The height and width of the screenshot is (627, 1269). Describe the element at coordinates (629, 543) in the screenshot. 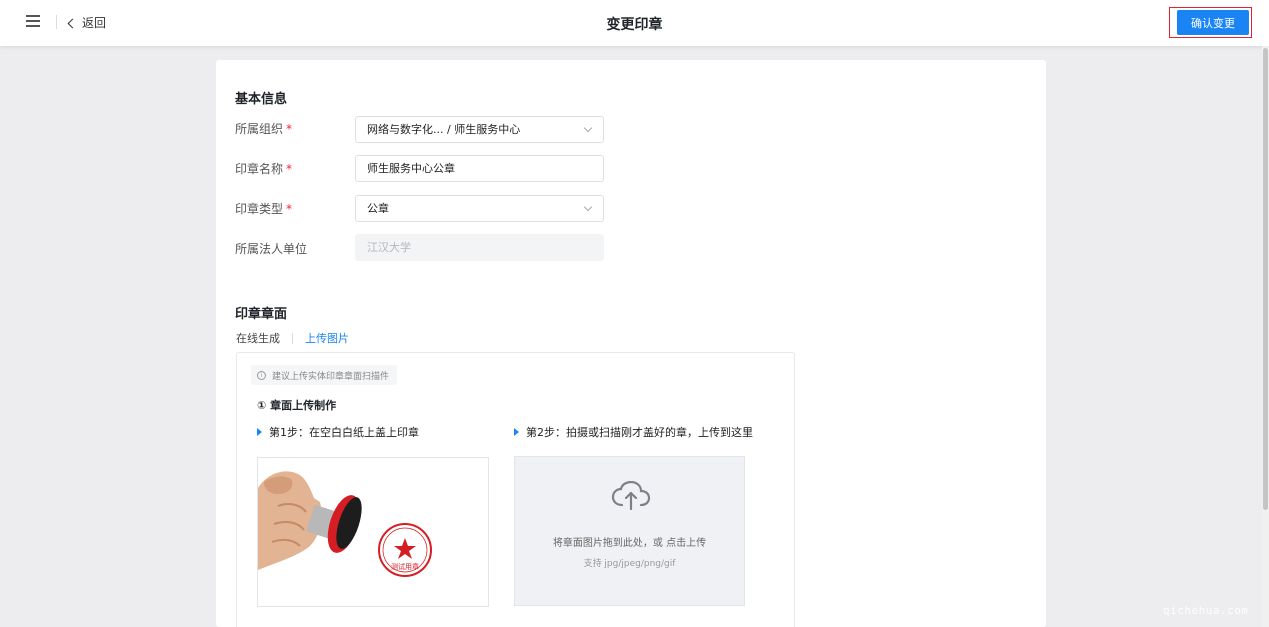

I see `upload-instruction: 将章面图片拖到此处，或 点击上传` at that location.